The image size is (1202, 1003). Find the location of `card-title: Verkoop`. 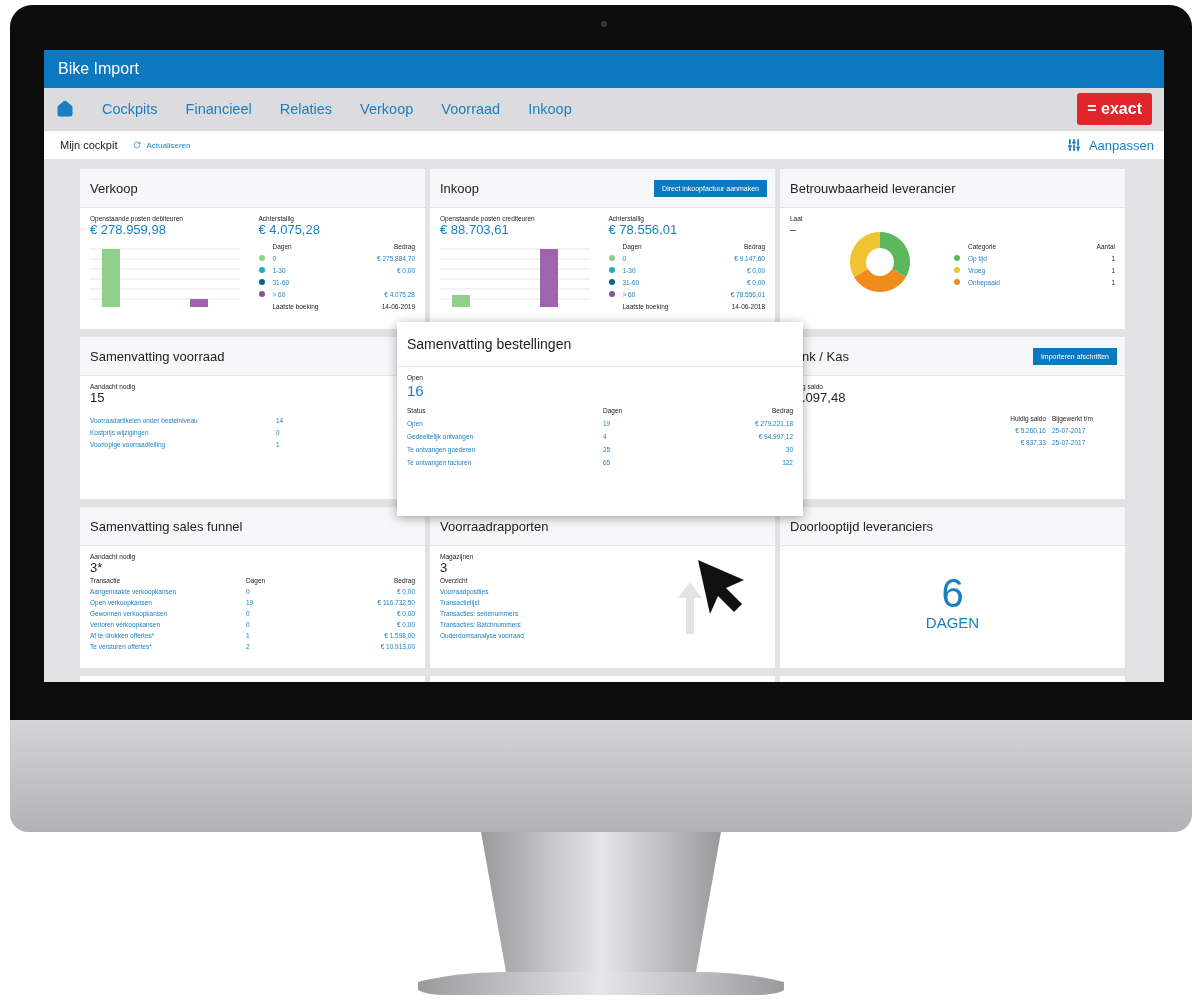

card-title: Verkoop is located at coordinates (114, 188).